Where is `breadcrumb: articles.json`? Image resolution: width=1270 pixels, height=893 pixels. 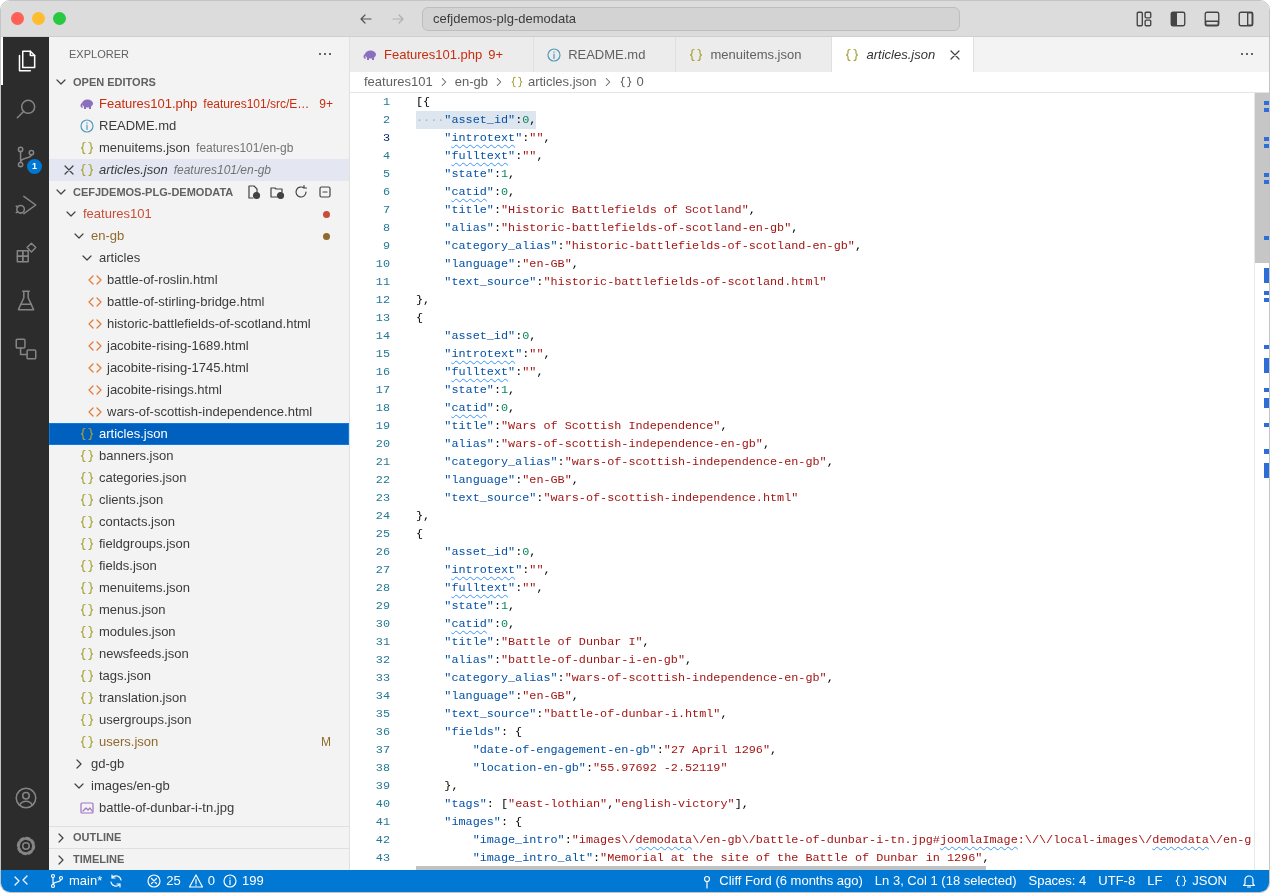
breadcrumb: articles.json is located at coordinates (562, 82).